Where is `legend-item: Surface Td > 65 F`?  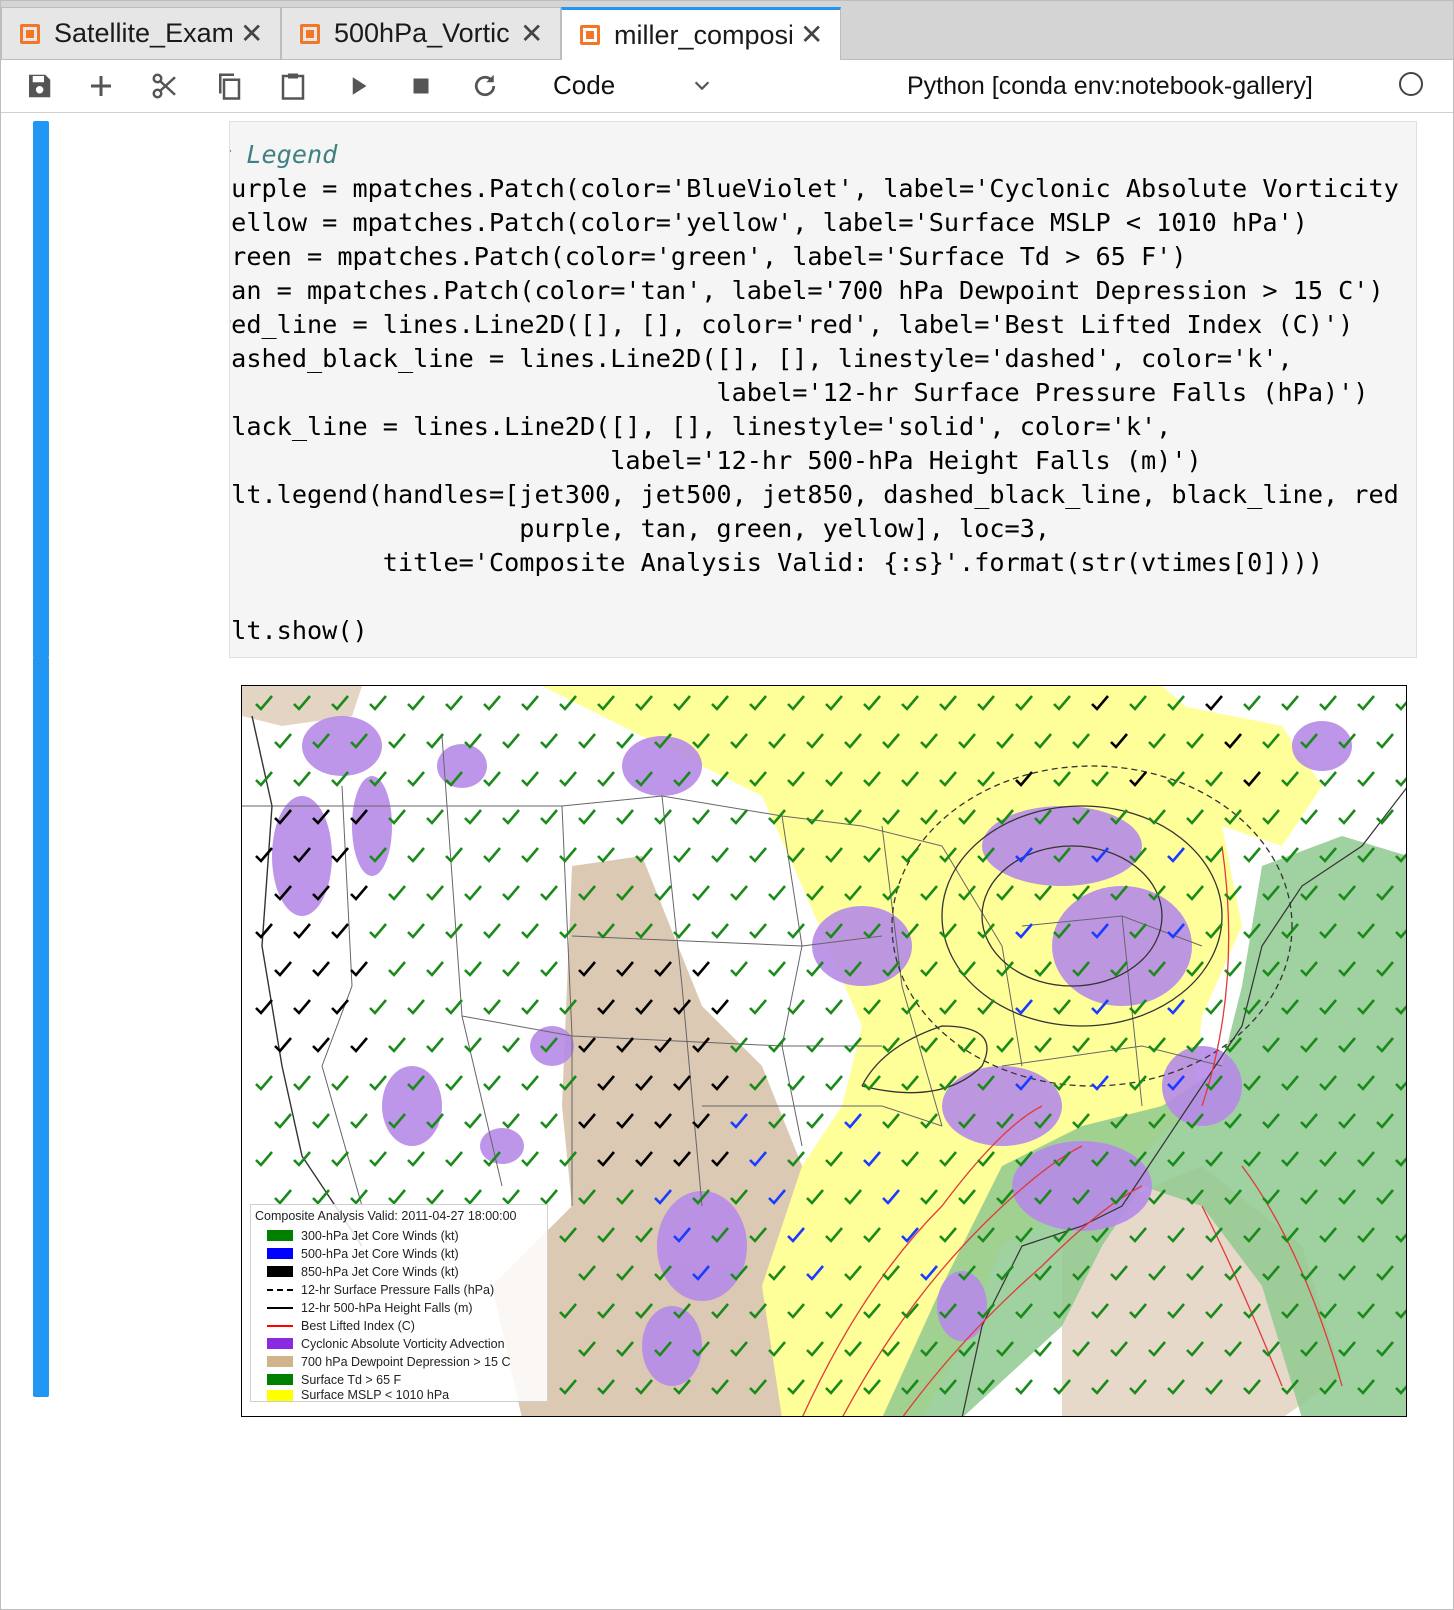 legend-item: Surface Td > 65 F is located at coordinates (334, 1379).